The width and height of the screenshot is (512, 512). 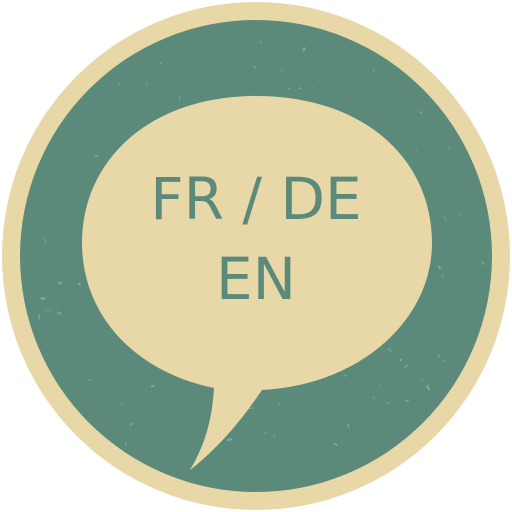 What do you see at coordinates (256, 279) in the screenshot?
I see `target-language-text: EN` at bounding box center [256, 279].